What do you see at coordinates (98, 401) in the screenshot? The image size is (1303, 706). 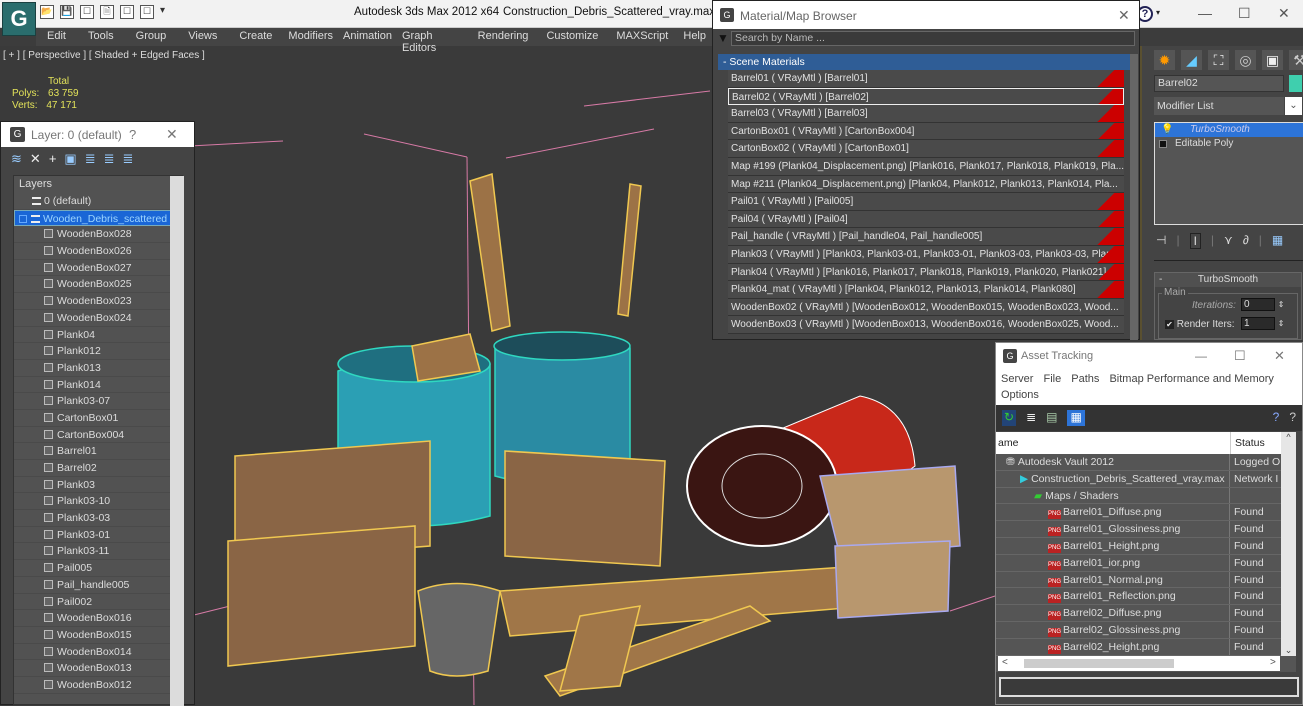 I see `layer-object-row: Plank03-07` at bounding box center [98, 401].